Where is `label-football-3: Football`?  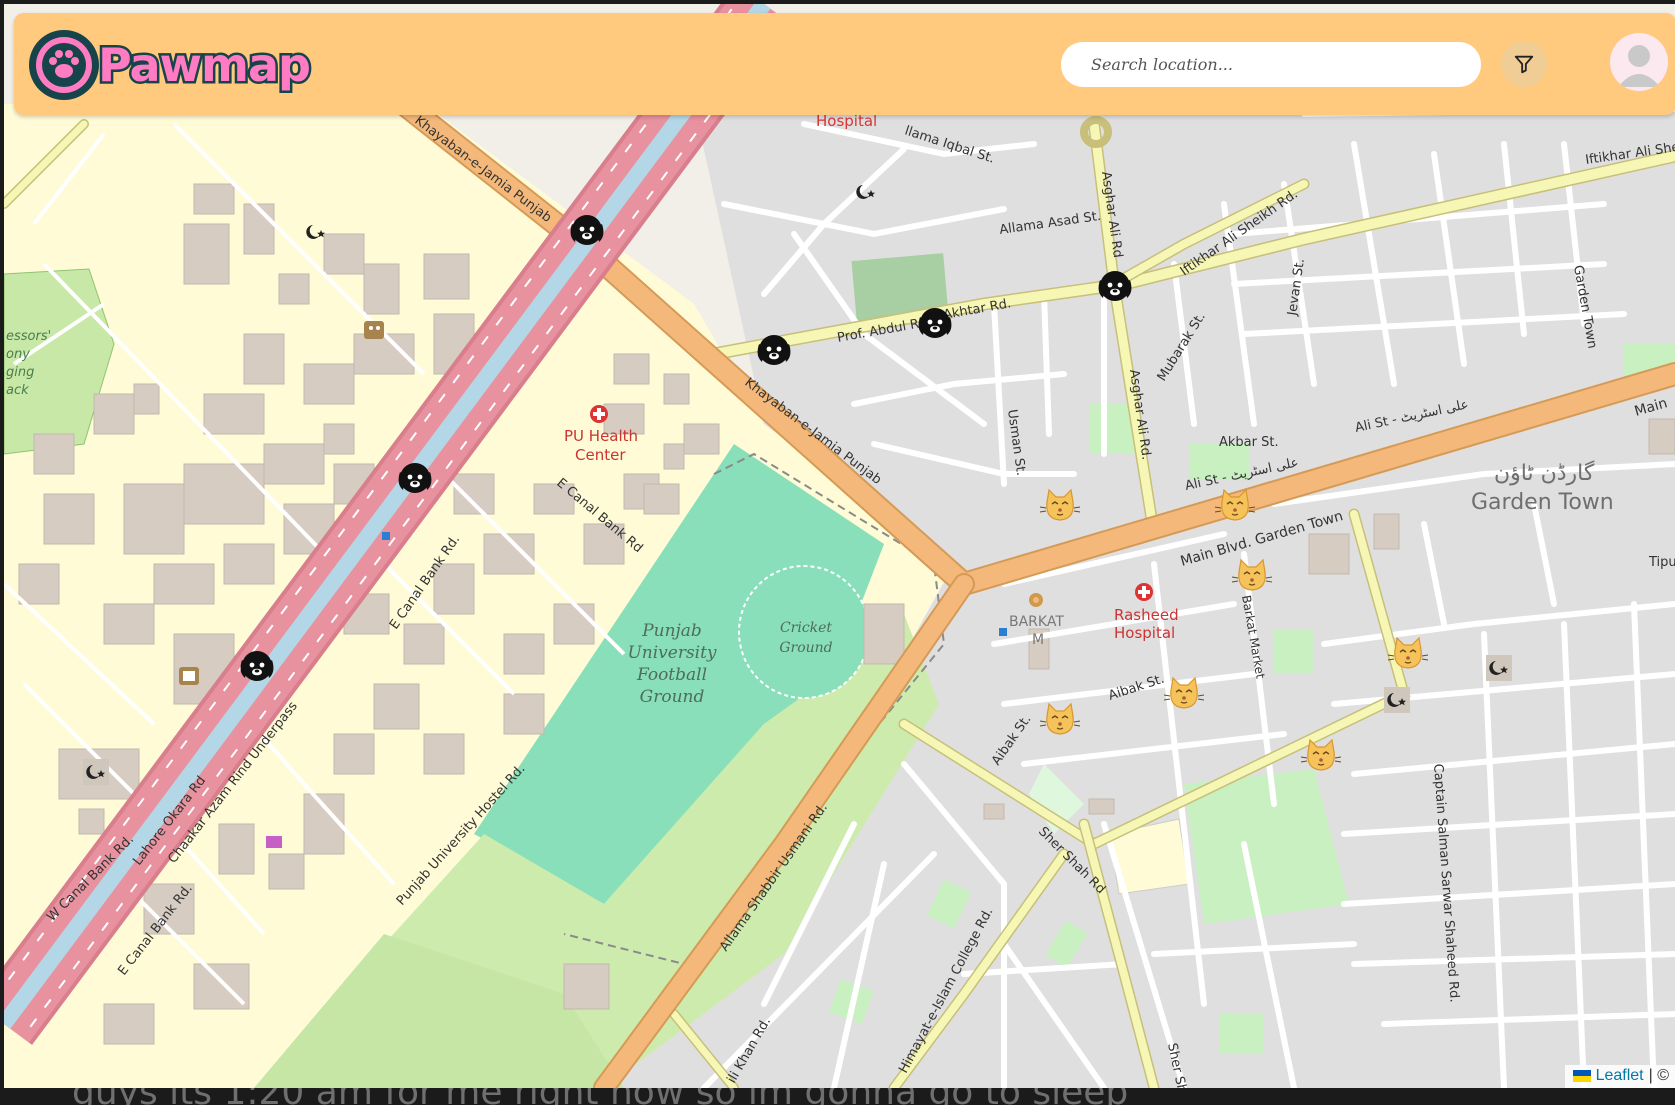
label-football-3: Football is located at coordinates (671, 675).